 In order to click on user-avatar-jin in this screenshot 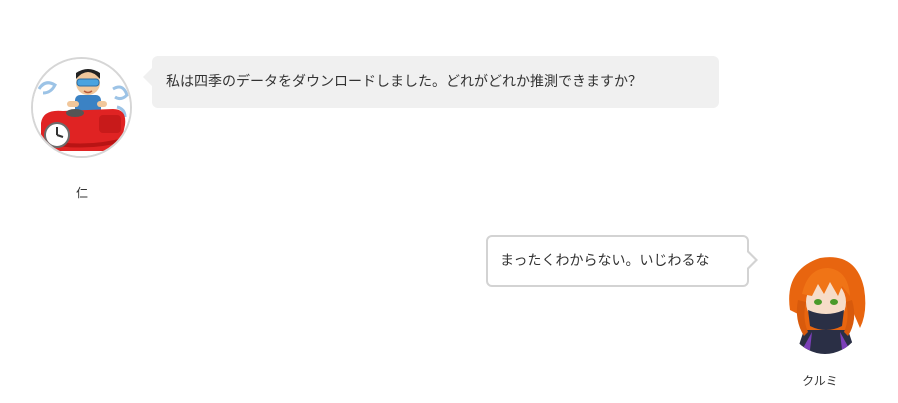, I will do `click(81, 107)`.